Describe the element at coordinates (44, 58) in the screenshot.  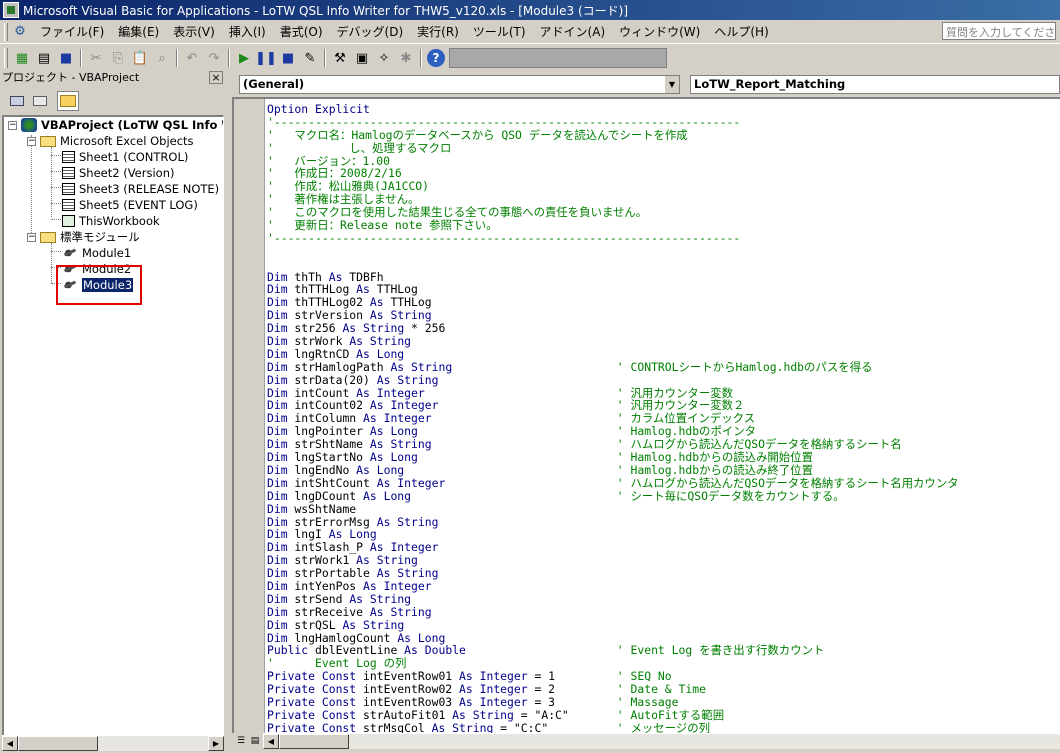
I see `insert-userform-icon: ▤` at that location.